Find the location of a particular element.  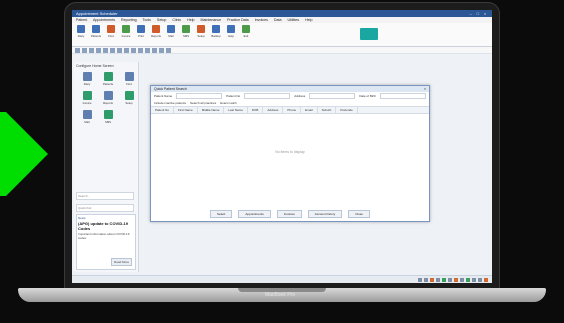

patient-name-input is located at coordinates (199, 95).